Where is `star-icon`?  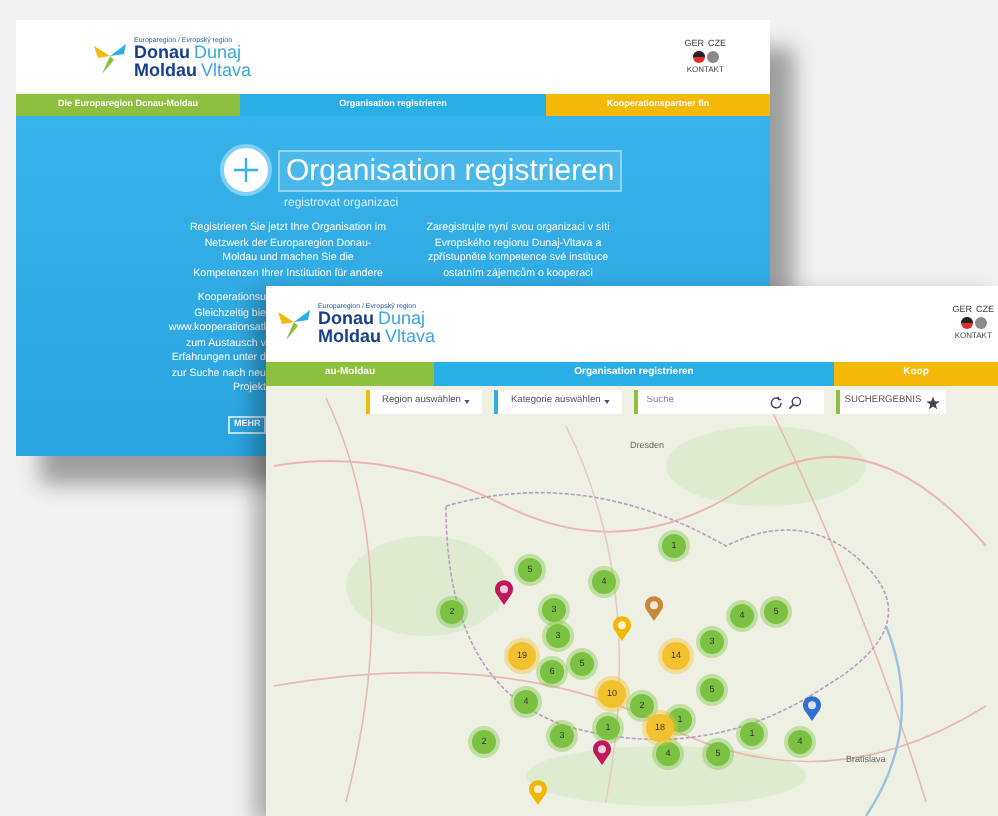 star-icon is located at coordinates (932, 402).